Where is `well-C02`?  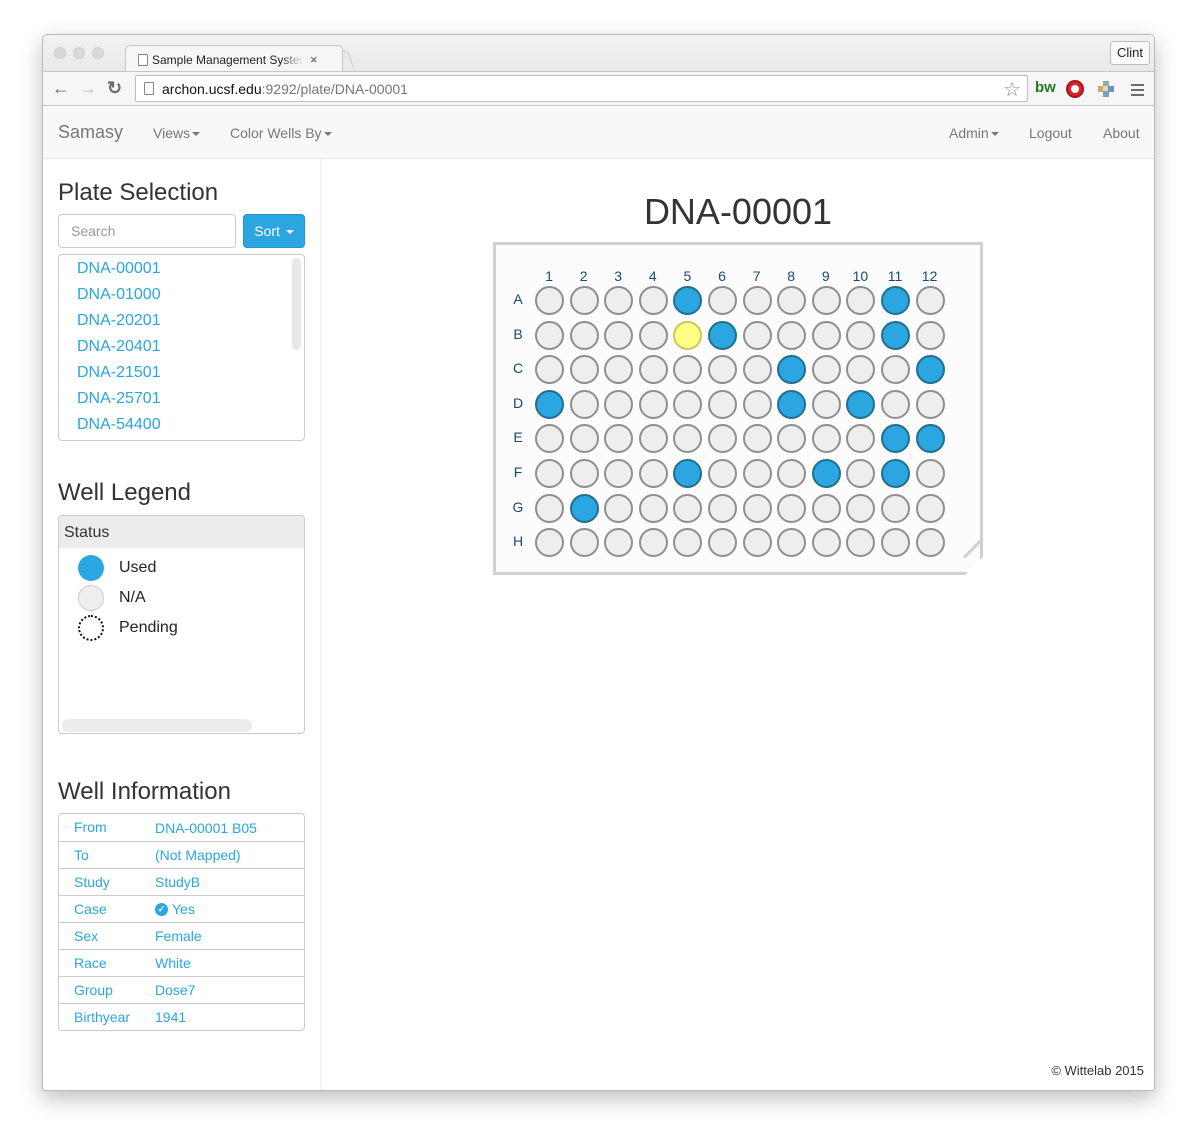
well-C02 is located at coordinates (584, 369).